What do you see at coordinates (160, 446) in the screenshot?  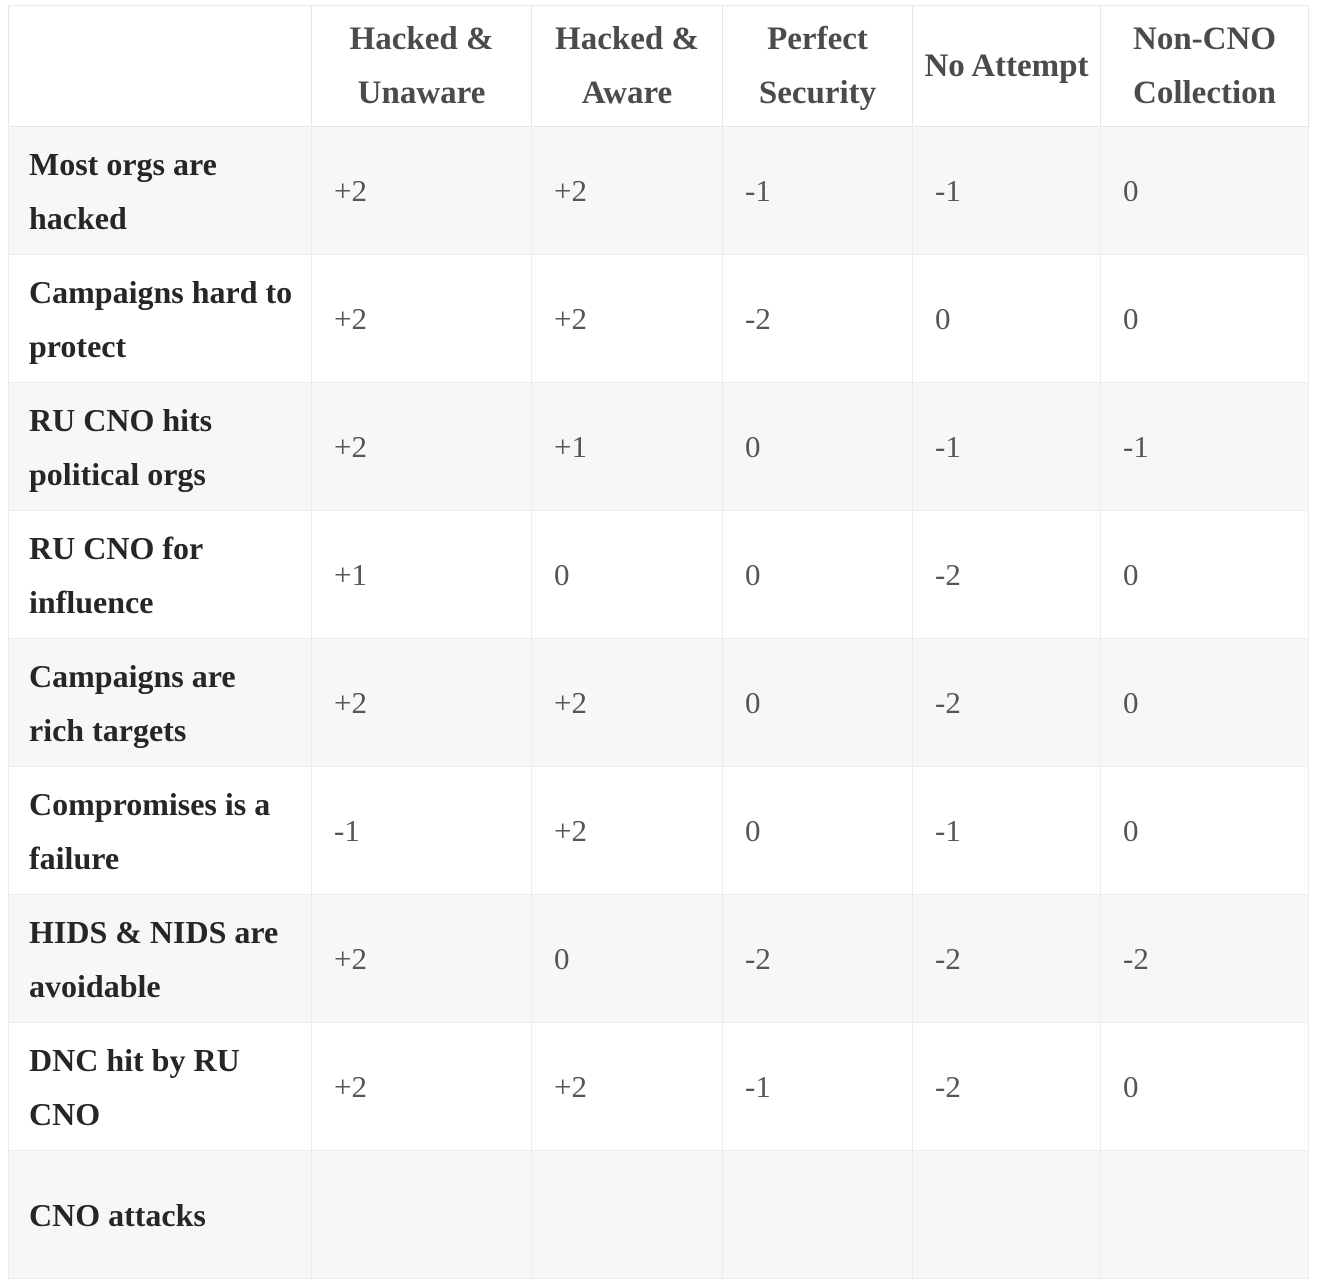 I see `row-label: RU CNO hits political orgs` at bounding box center [160, 446].